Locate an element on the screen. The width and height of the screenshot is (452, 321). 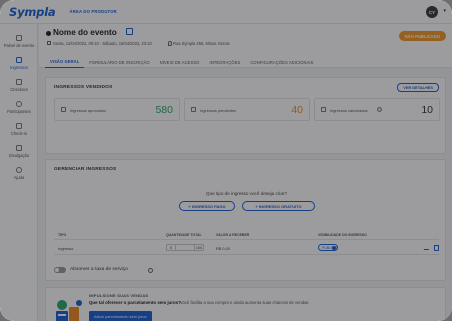
column-header: VALOR A RECEBER is located at coordinates (233, 235).